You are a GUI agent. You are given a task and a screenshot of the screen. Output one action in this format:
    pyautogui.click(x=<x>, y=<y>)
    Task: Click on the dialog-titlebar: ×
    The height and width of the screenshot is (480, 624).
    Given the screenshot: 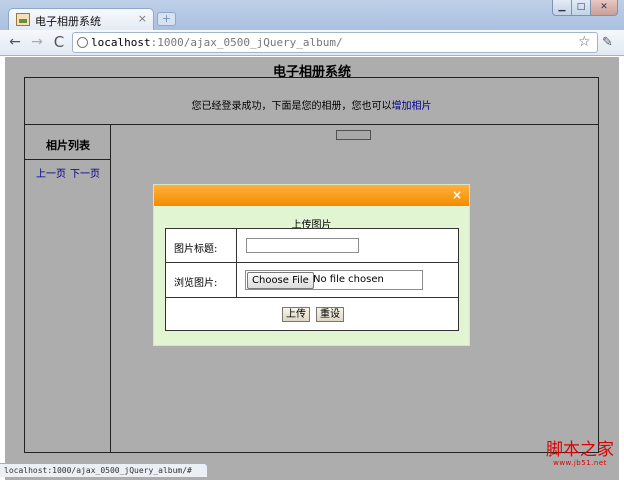 What is the action you would take?
    pyautogui.click(x=311, y=195)
    